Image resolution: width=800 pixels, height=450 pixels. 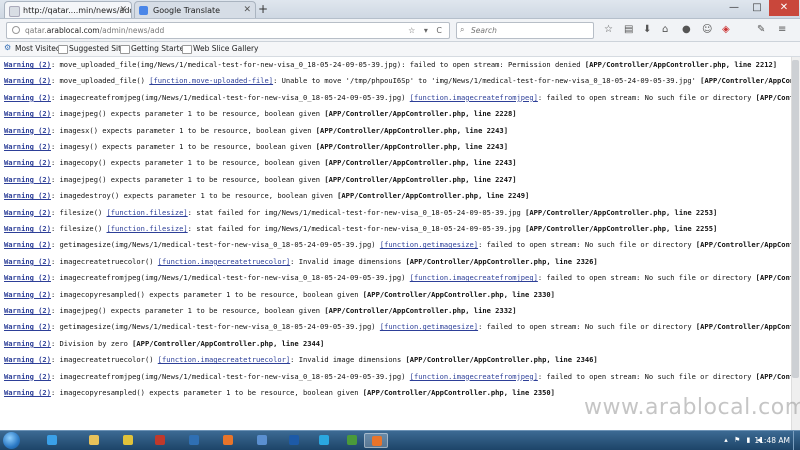 I want to click on menu-icon: ≡, so click(x=782, y=30).